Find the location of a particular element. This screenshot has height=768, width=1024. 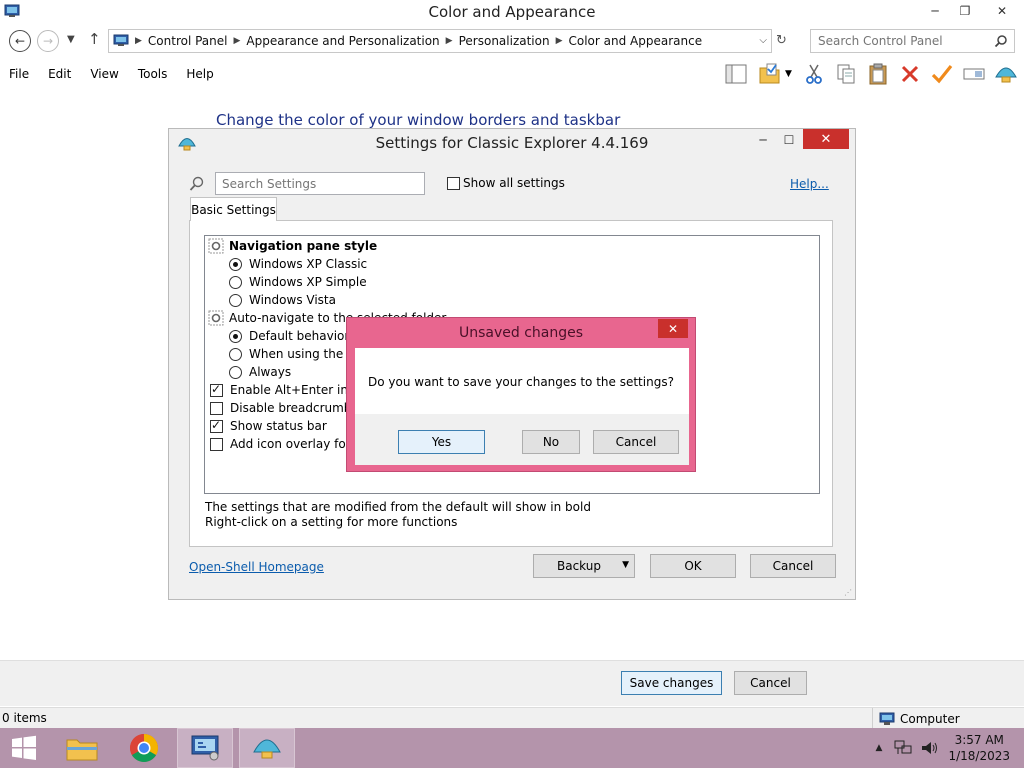

breadcrumb-personalization: Personalization is located at coordinates (504, 41).